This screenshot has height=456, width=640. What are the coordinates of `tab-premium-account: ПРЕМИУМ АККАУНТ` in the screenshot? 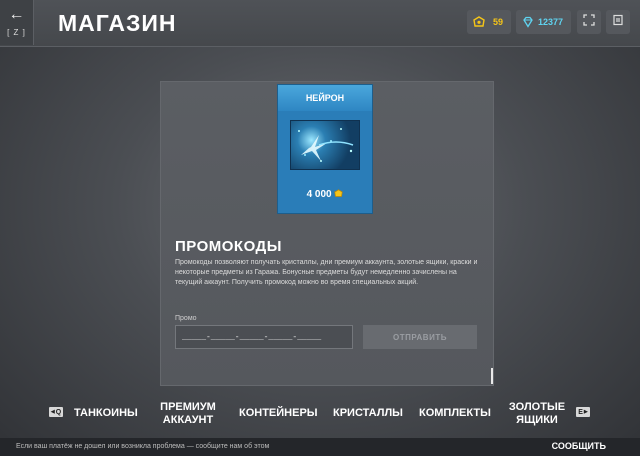 It's located at (188, 414).